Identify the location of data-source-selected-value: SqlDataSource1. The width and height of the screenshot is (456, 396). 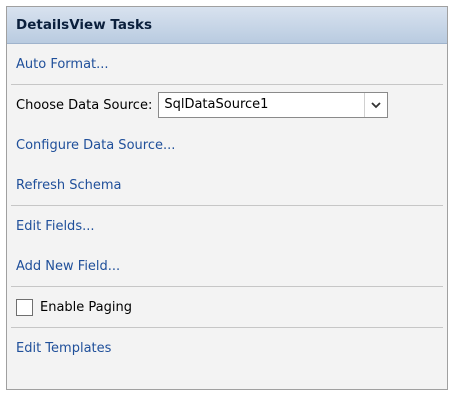
(216, 104).